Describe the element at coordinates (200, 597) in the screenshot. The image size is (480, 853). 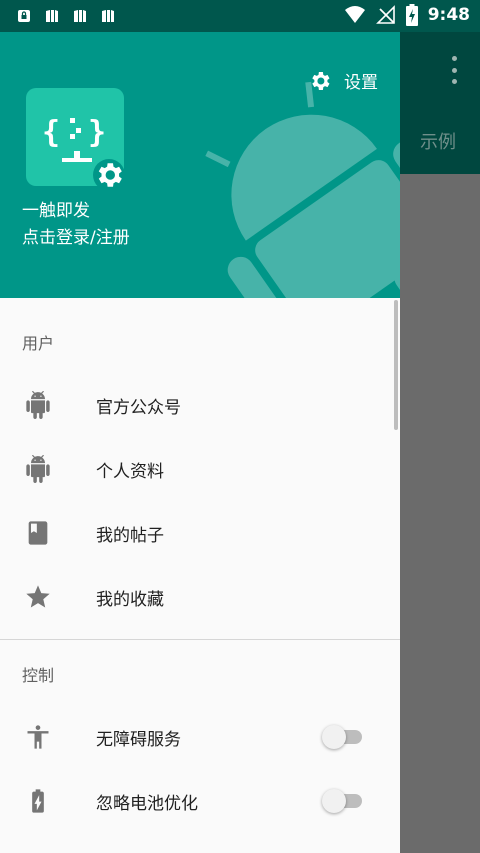
I see `menu-item-favorites: 我的收藏` at that location.